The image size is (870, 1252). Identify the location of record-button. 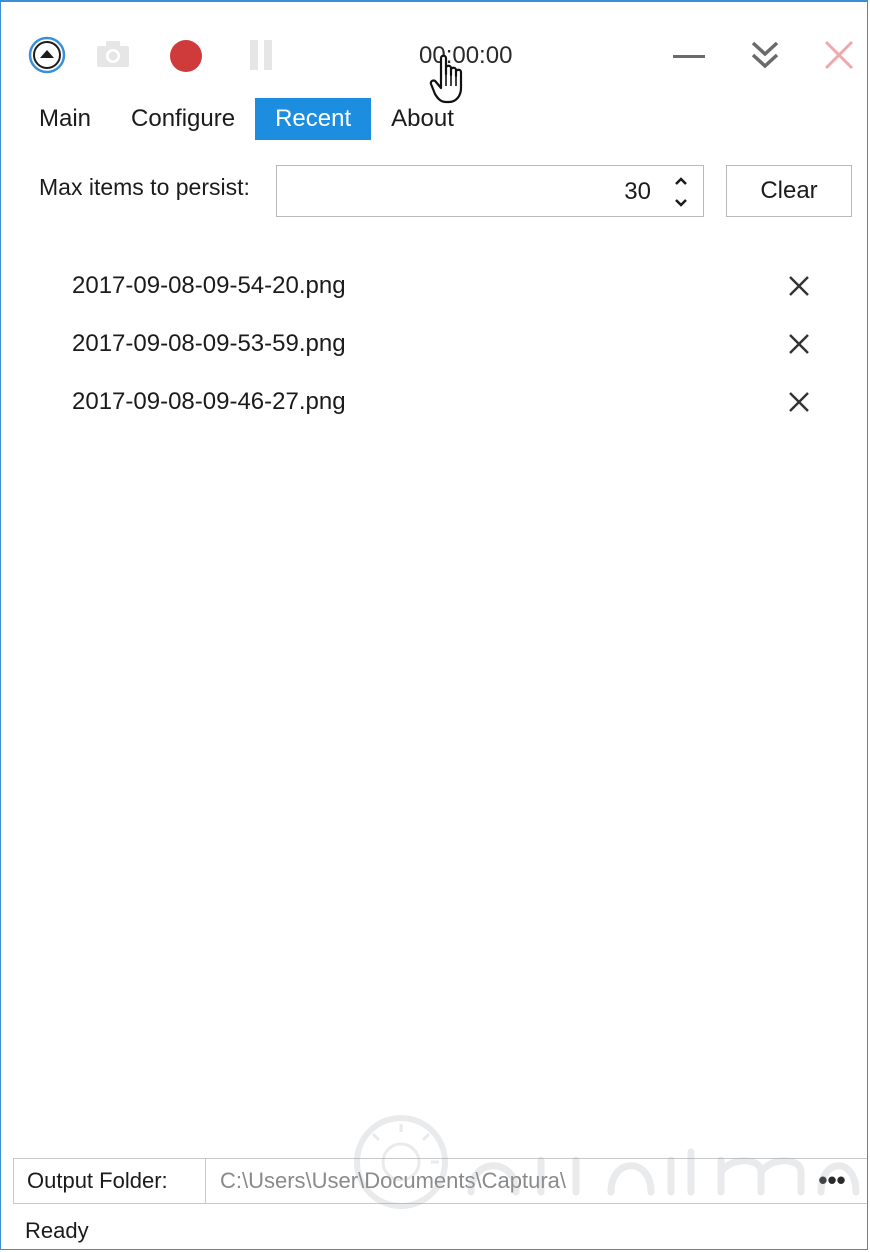
(186, 56).